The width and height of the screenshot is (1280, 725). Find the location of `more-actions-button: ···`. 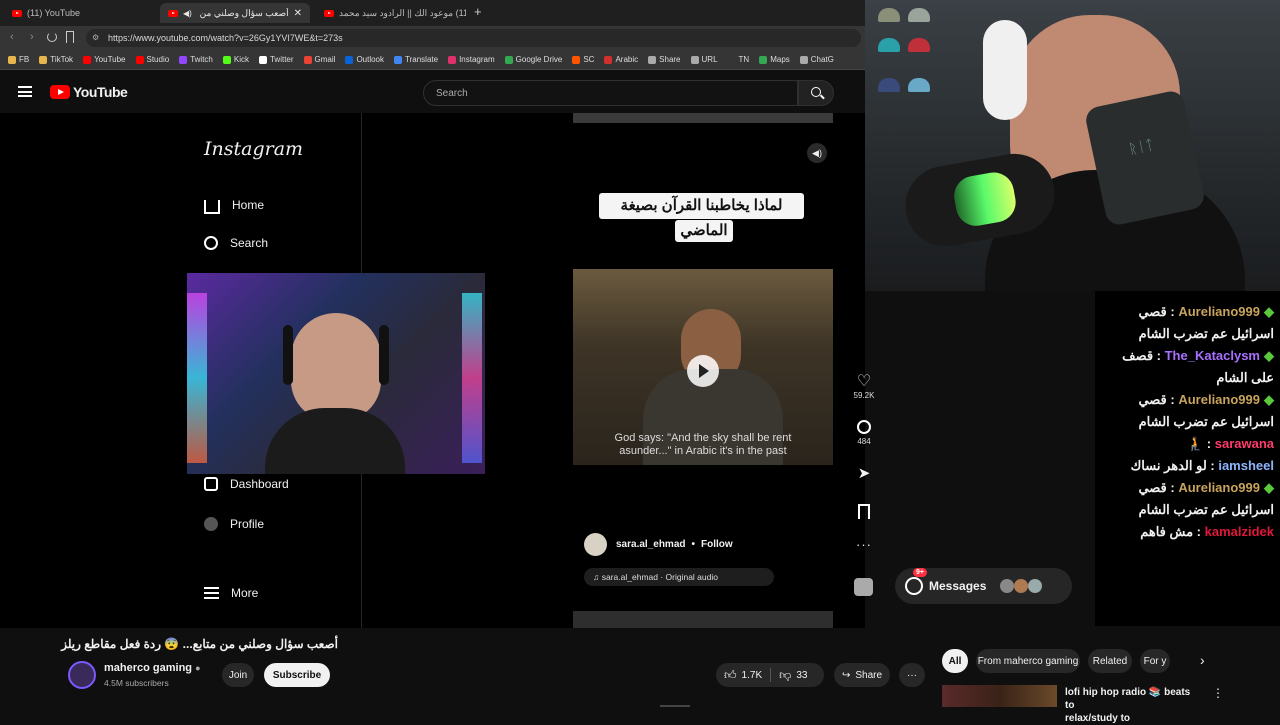

more-actions-button: ··· is located at coordinates (912, 675).